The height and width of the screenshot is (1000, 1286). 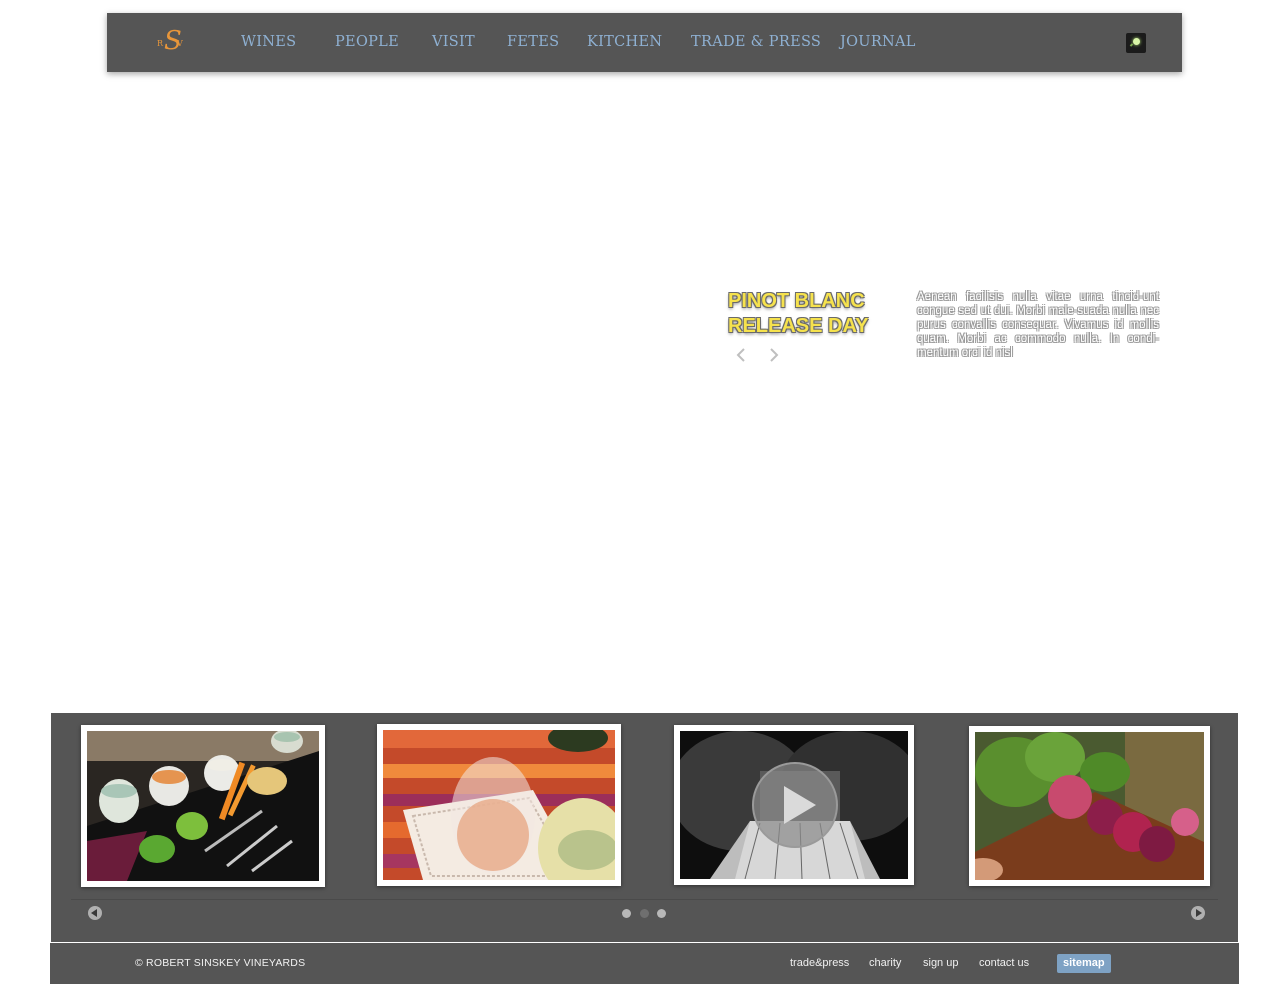 I want to click on chevron-left-icon, so click(x=740, y=355).